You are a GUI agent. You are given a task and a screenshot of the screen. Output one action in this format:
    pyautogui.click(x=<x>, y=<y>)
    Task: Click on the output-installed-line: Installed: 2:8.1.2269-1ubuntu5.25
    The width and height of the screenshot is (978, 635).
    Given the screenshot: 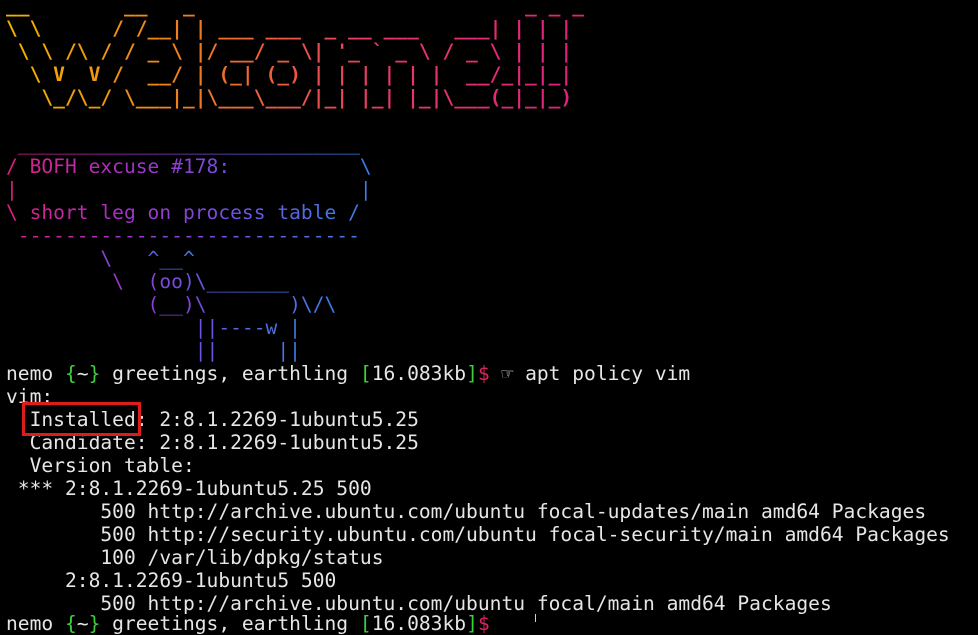 What is the action you would take?
    pyautogui.click(x=212, y=419)
    